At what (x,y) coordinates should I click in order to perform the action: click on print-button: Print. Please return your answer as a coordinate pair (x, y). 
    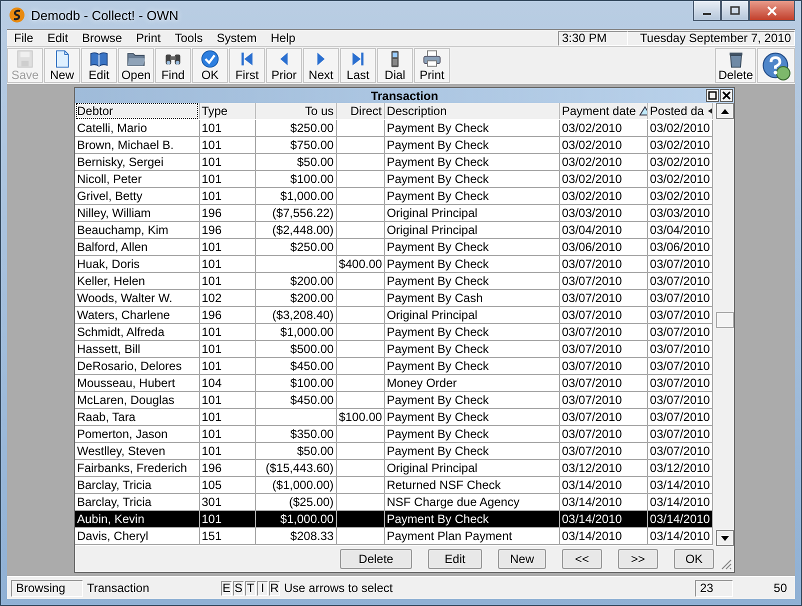
    Looking at the image, I should click on (432, 65).